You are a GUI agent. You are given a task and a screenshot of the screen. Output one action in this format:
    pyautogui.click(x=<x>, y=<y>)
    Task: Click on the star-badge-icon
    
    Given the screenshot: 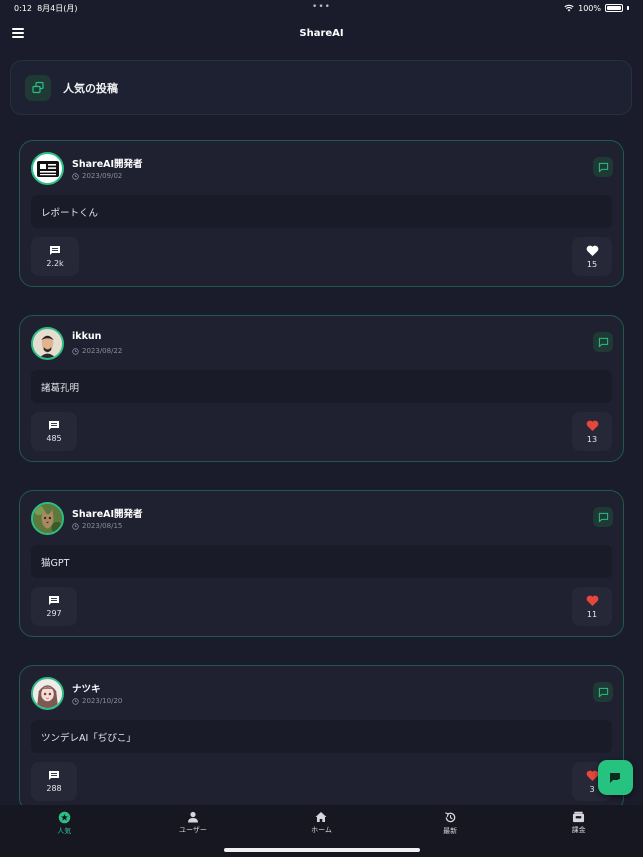 What is the action you would take?
    pyautogui.click(x=64, y=817)
    